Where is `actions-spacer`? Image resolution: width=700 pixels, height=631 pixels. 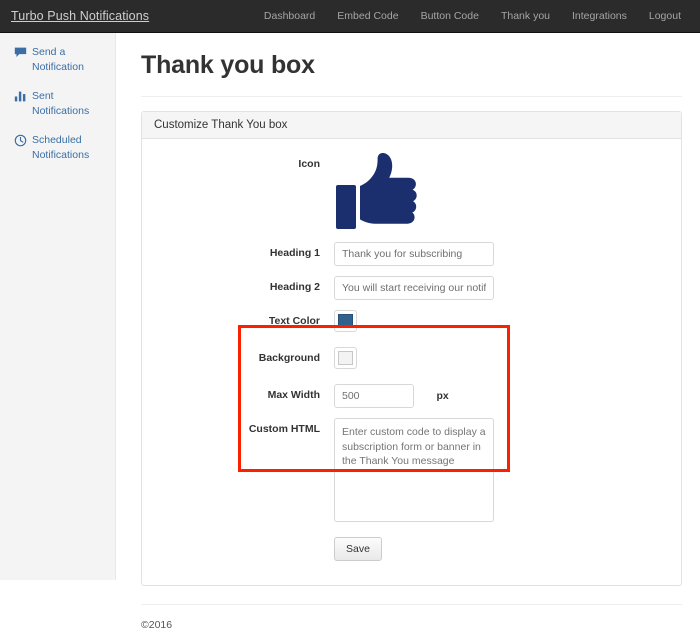 actions-spacer is located at coordinates (243, 539).